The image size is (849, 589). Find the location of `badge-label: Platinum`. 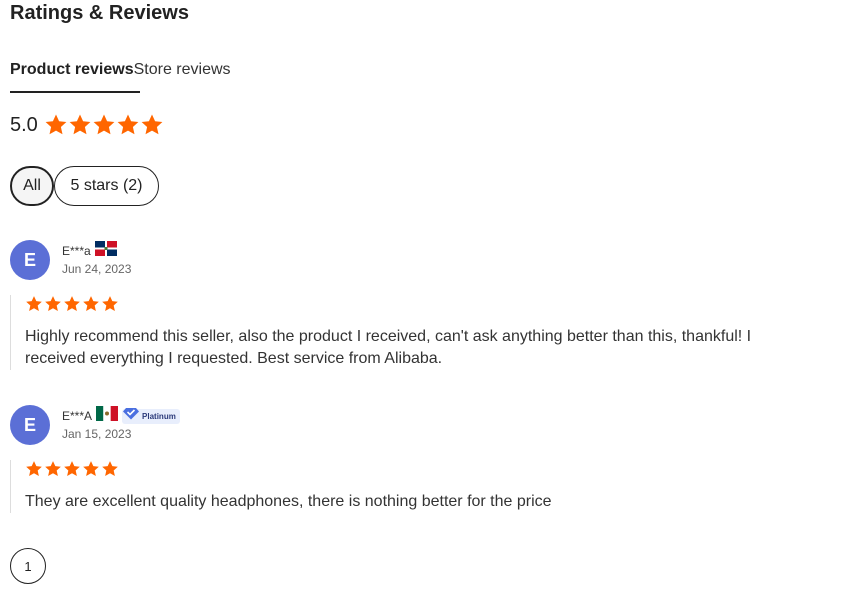

badge-label: Platinum is located at coordinates (159, 416).